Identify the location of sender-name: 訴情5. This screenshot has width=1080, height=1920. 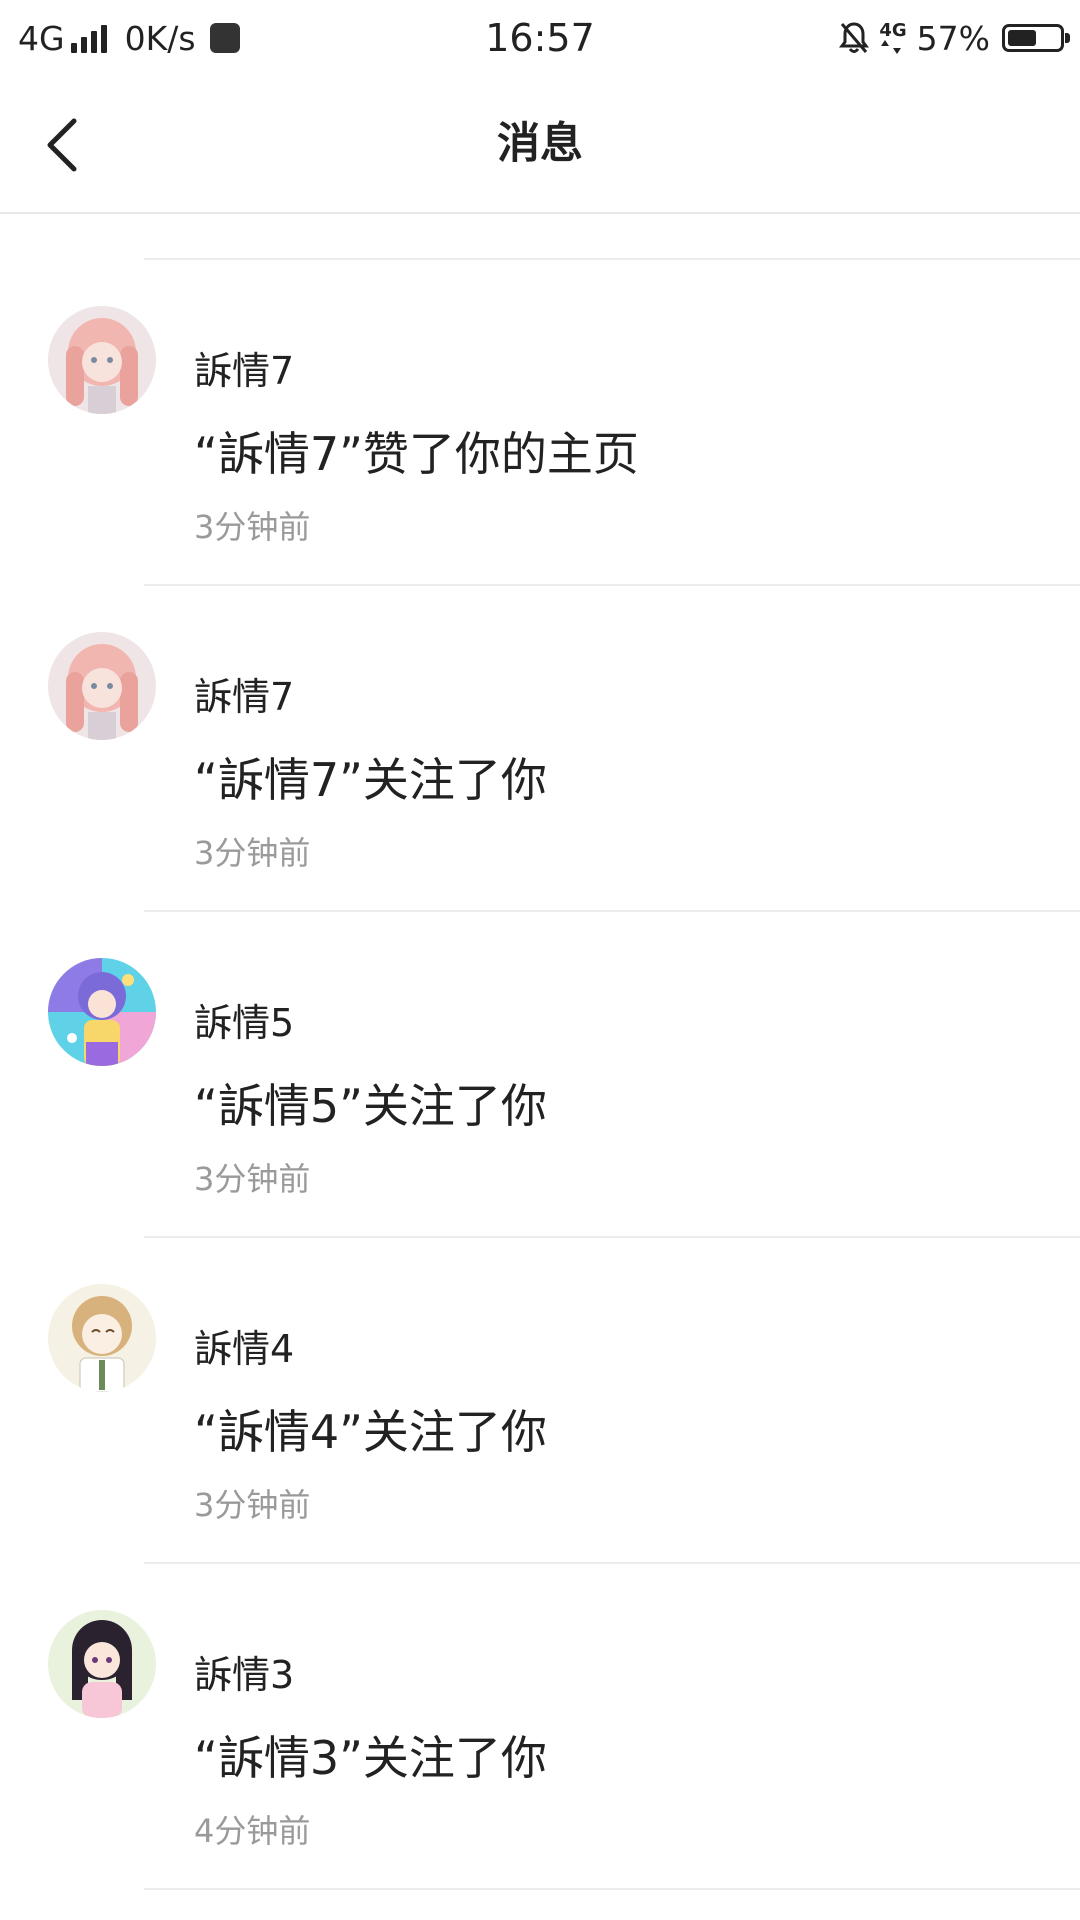
(244, 1019).